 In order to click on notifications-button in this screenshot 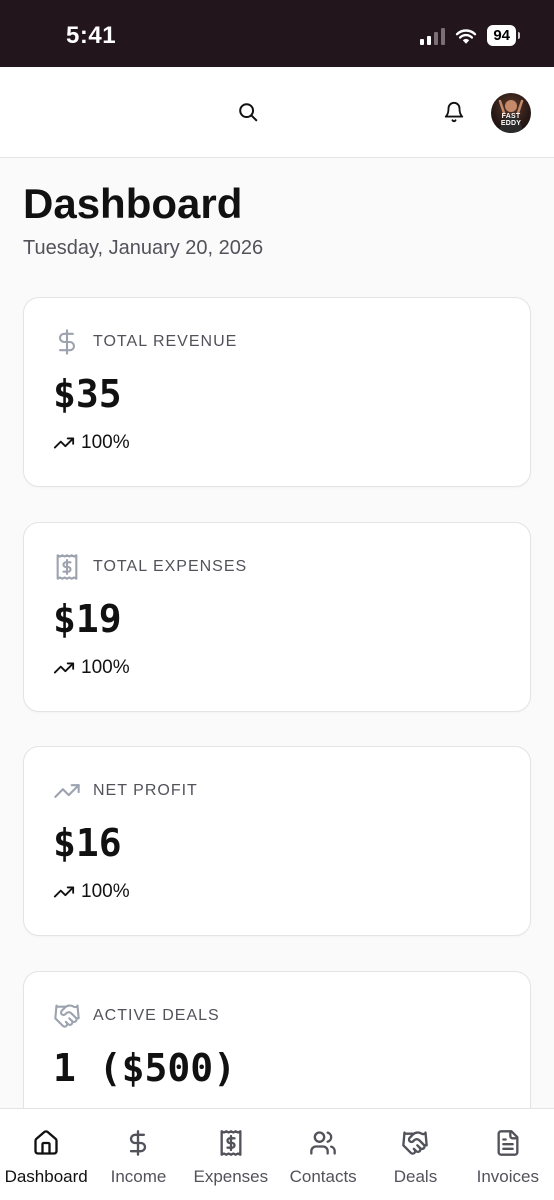, I will do `click(454, 112)`.